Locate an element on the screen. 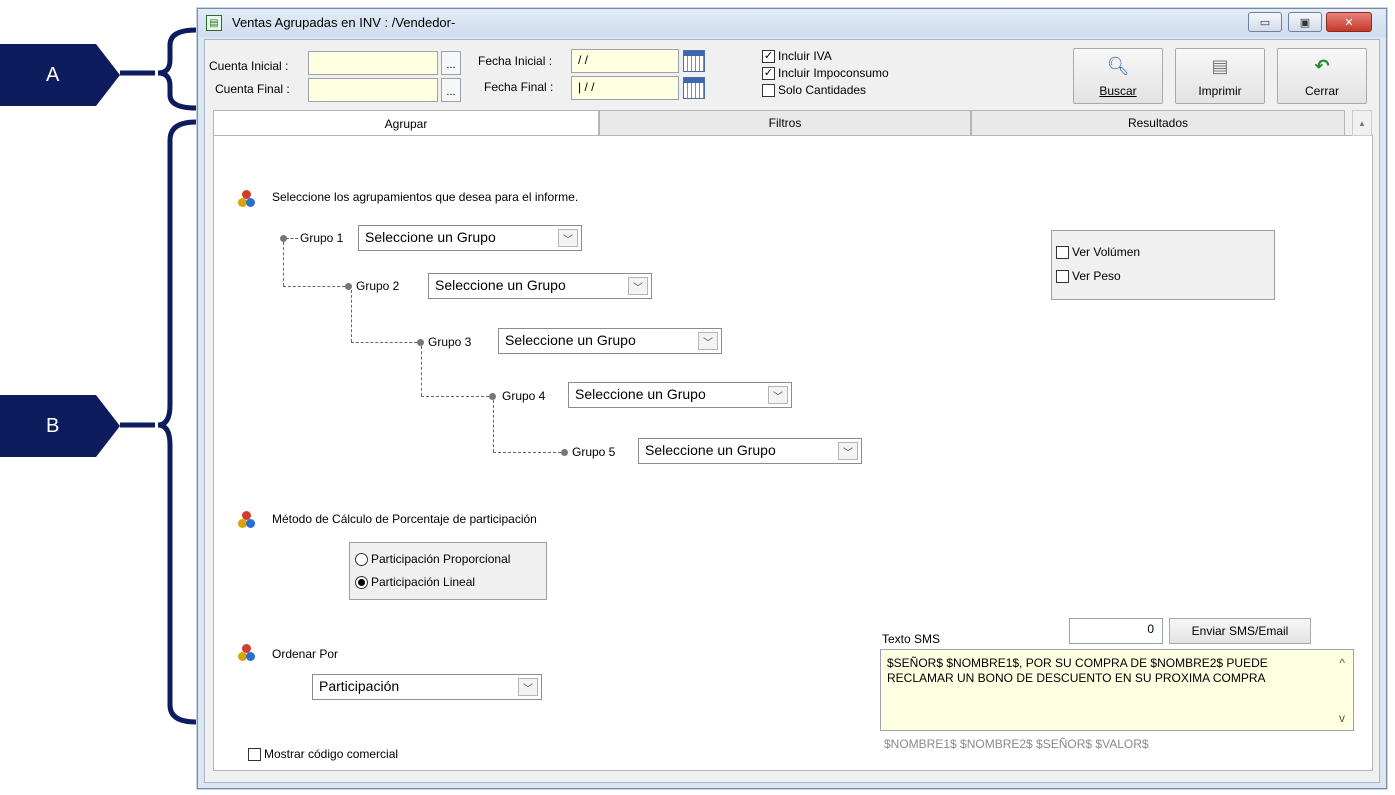  ver-peso-box is located at coordinates (1062, 276).